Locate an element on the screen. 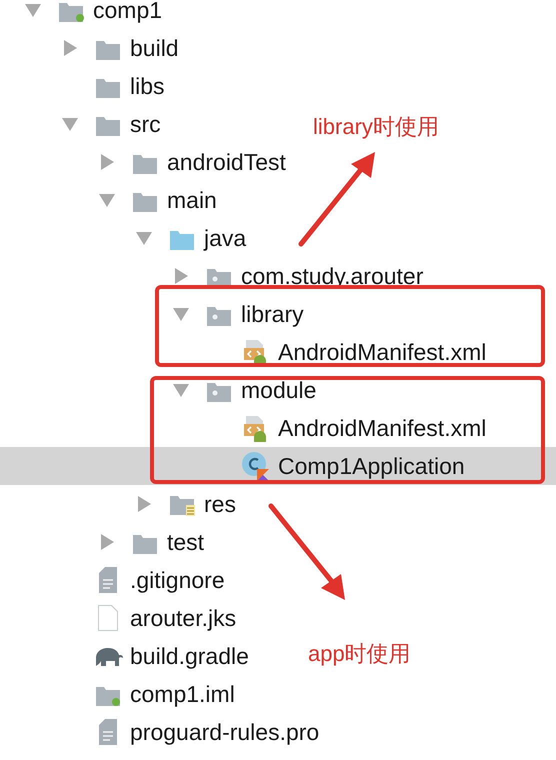 The width and height of the screenshot is (556, 760). tree-item-label: .gitignore is located at coordinates (177, 580).